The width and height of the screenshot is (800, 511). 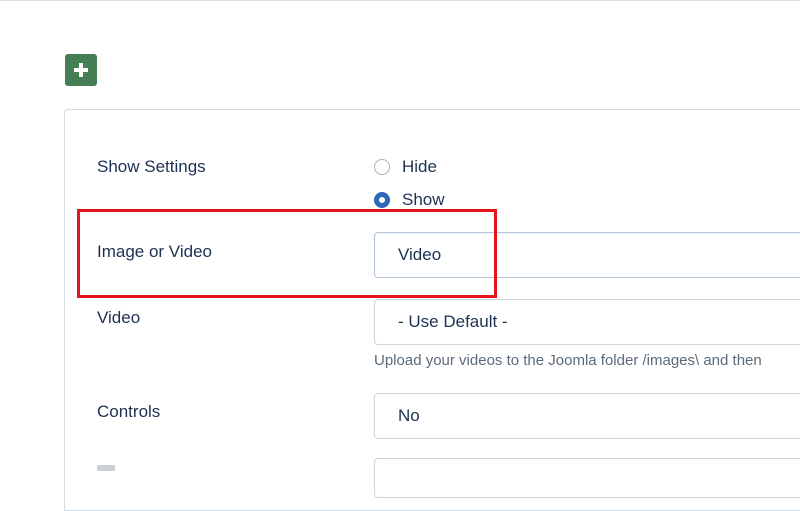 I want to click on plus-icon, so click(x=81, y=70).